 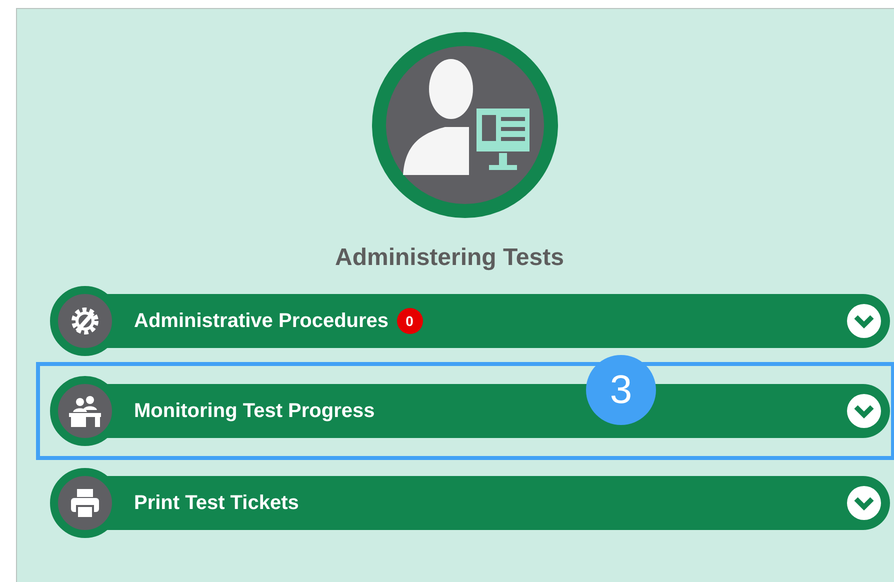 What do you see at coordinates (216, 503) in the screenshot?
I see `accordion-label: Print Test Tickets` at bounding box center [216, 503].